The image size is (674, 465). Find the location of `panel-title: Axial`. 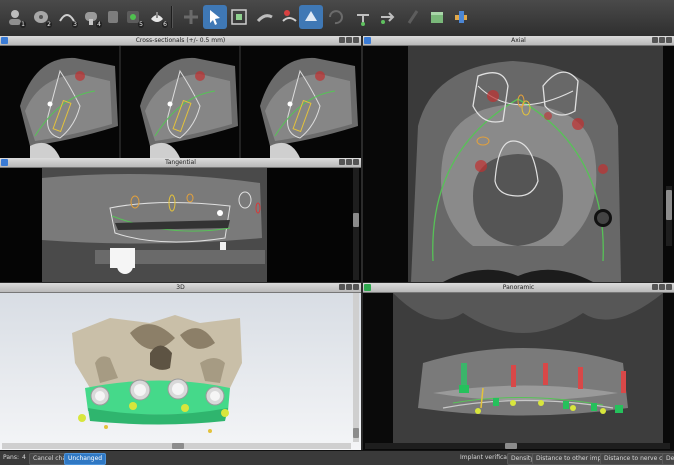

panel-title: Axial is located at coordinates (518, 40).